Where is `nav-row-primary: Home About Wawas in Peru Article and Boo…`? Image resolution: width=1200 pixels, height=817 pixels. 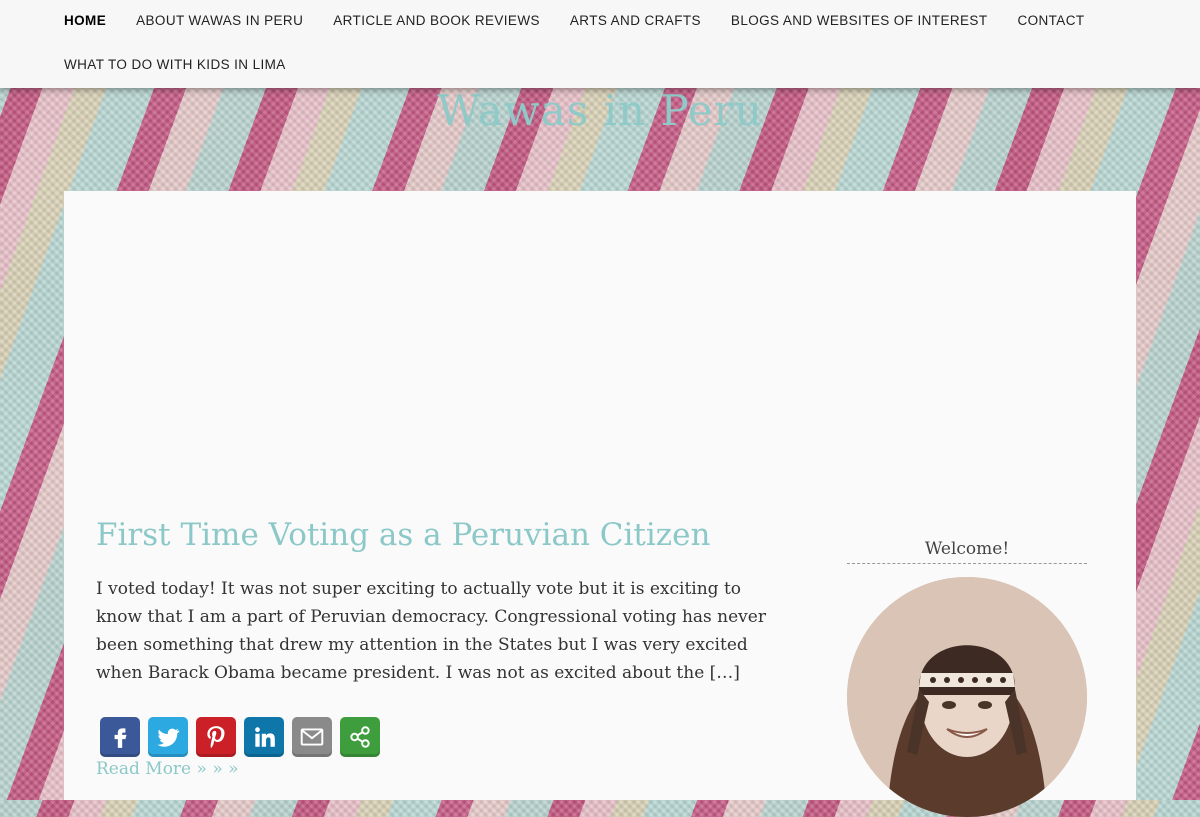 nav-row-primary: Home About Wawas in Peru Article and Boo… is located at coordinates (589, 20).